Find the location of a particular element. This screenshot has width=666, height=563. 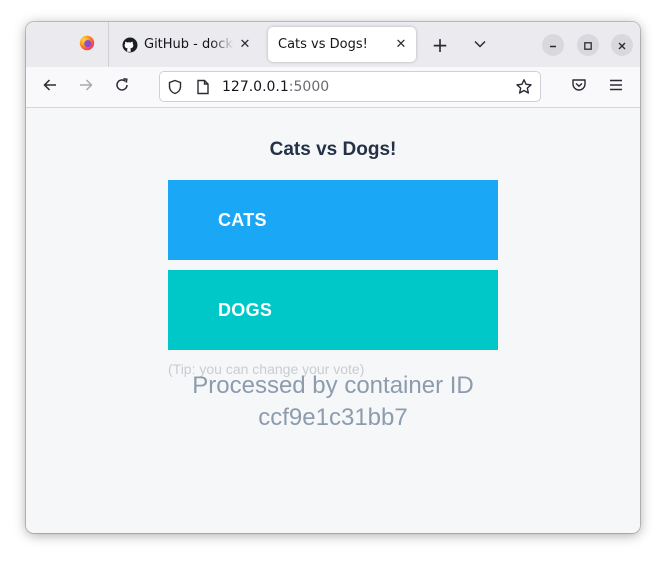

minimize-button is located at coordinates (553, 45).